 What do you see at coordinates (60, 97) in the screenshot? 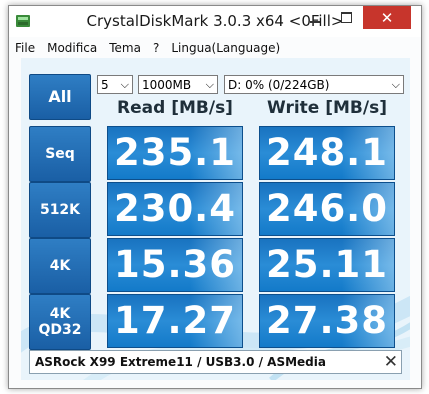
I see `run-all-button: All` at bounding box center [60, 97].